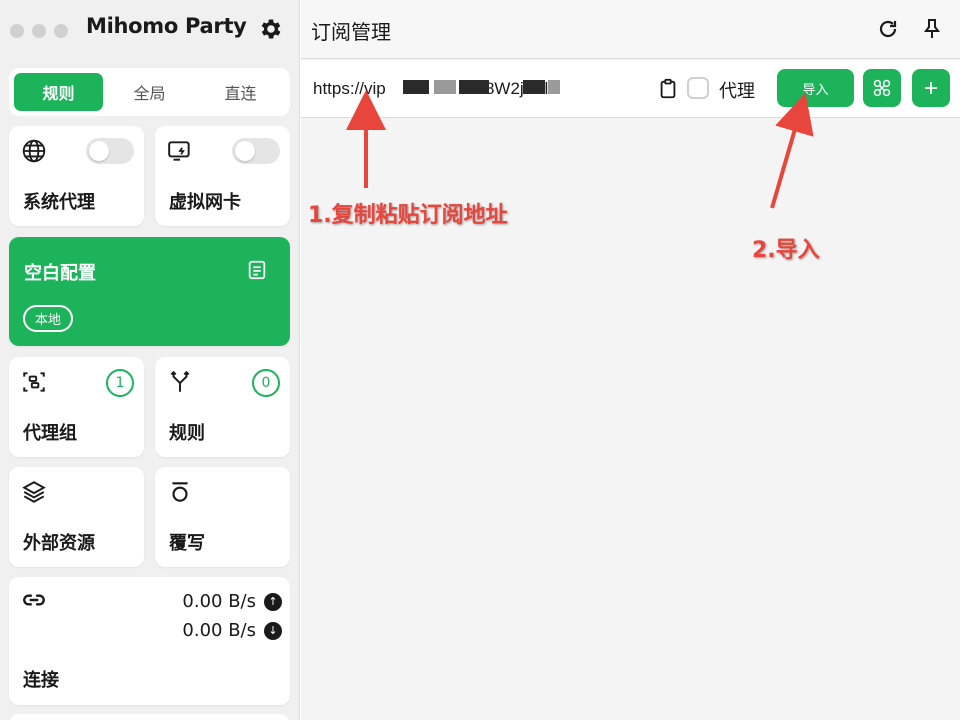 The image size is (960, 720). What do you see at coordinates (630, 89) in the screenshot?
I see `subscription-toolbar: 代理 导入` at bounding box center [630, 89].